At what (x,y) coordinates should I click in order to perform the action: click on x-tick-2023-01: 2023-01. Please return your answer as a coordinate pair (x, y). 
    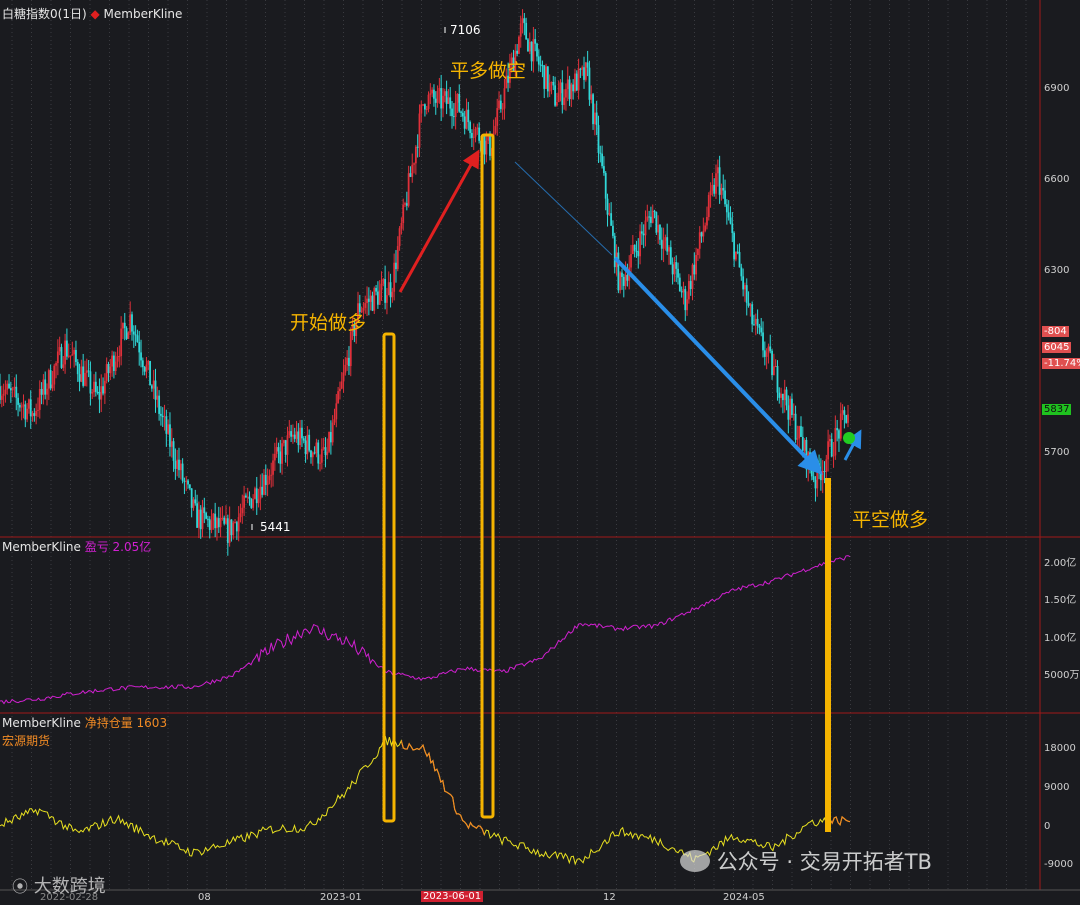
    Looking at the image, I should click on (341, 897).